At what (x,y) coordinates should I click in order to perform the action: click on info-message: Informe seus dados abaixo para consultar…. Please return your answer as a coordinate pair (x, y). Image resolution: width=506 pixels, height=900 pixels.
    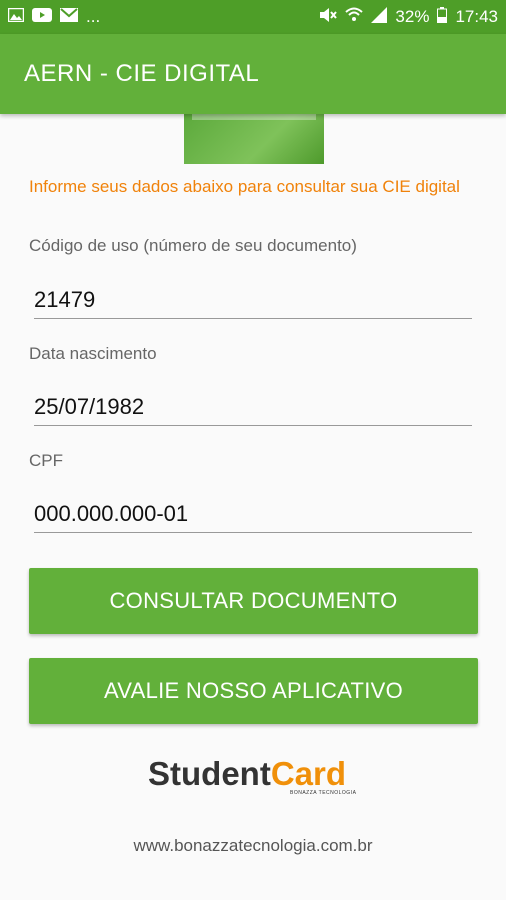
    Looking at the image, I should click on (244, 186).